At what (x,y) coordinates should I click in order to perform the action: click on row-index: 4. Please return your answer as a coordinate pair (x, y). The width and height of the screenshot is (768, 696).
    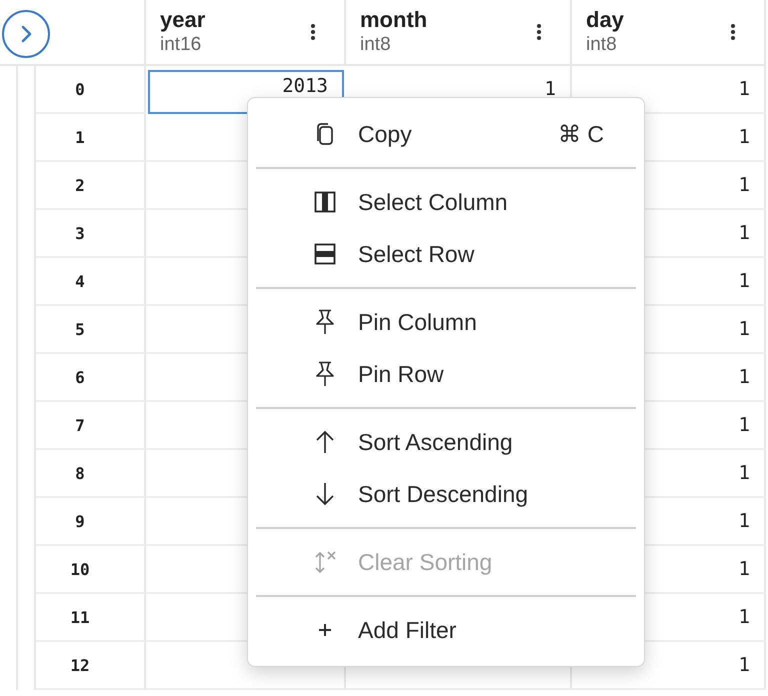
    Looking at the image, I should click on (80, 281).